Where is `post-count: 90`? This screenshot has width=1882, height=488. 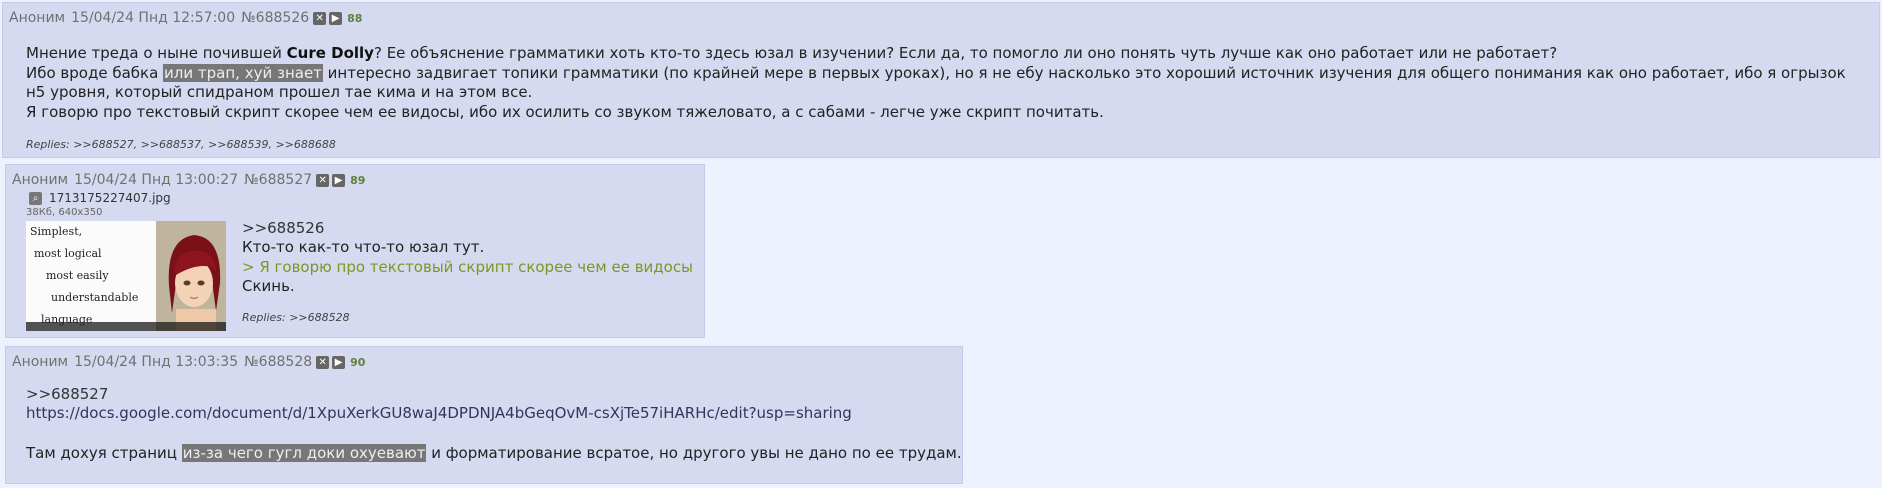
post-count: 90 is located at coordinates (358, 362).